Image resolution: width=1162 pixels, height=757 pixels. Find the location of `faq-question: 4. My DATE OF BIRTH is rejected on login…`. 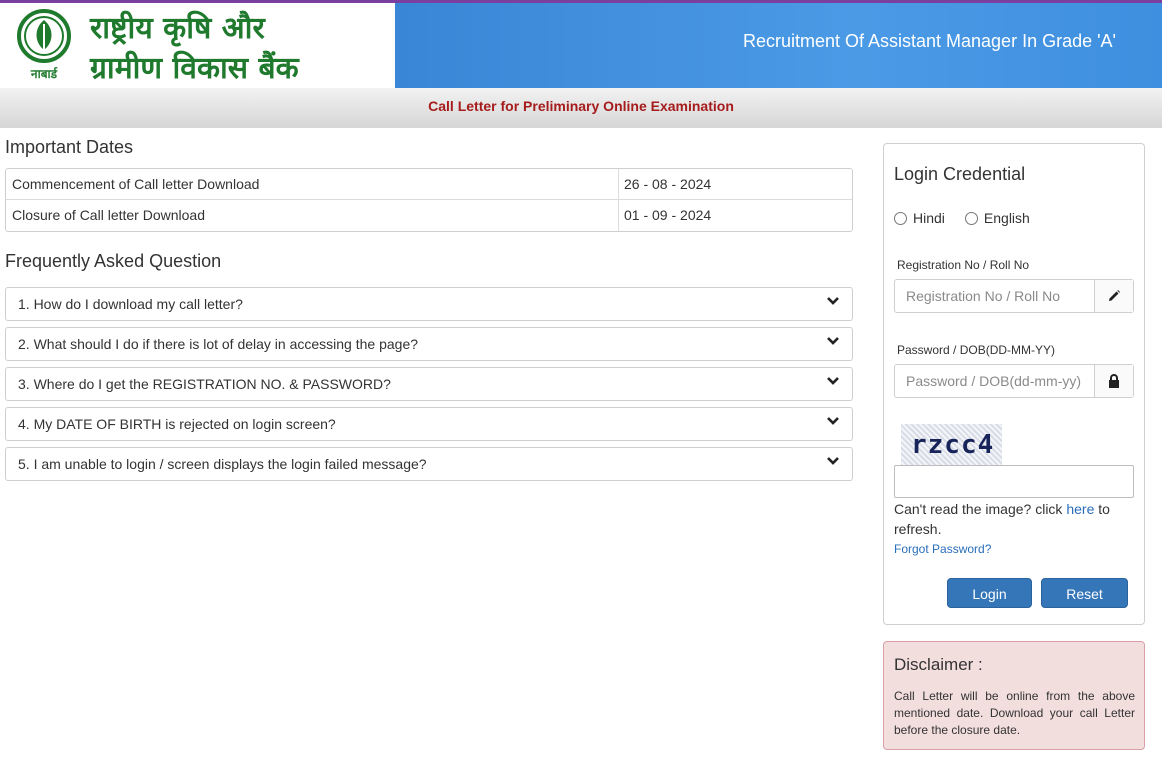

faq-question: 4. My DATE OF BIRTH is rejected on login… is located at coordinates (177, 424).